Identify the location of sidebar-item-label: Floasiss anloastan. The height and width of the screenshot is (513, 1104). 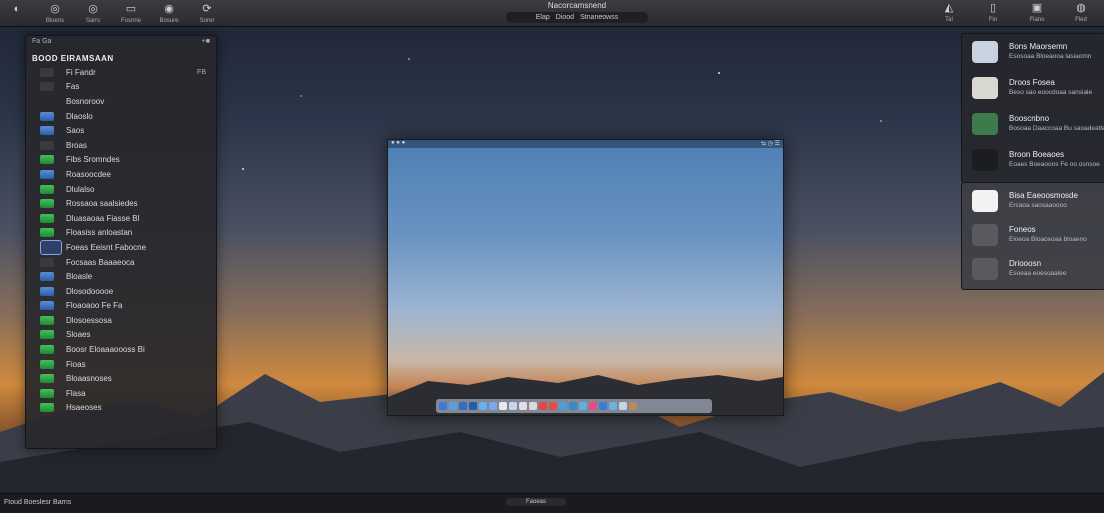
(99, 233).